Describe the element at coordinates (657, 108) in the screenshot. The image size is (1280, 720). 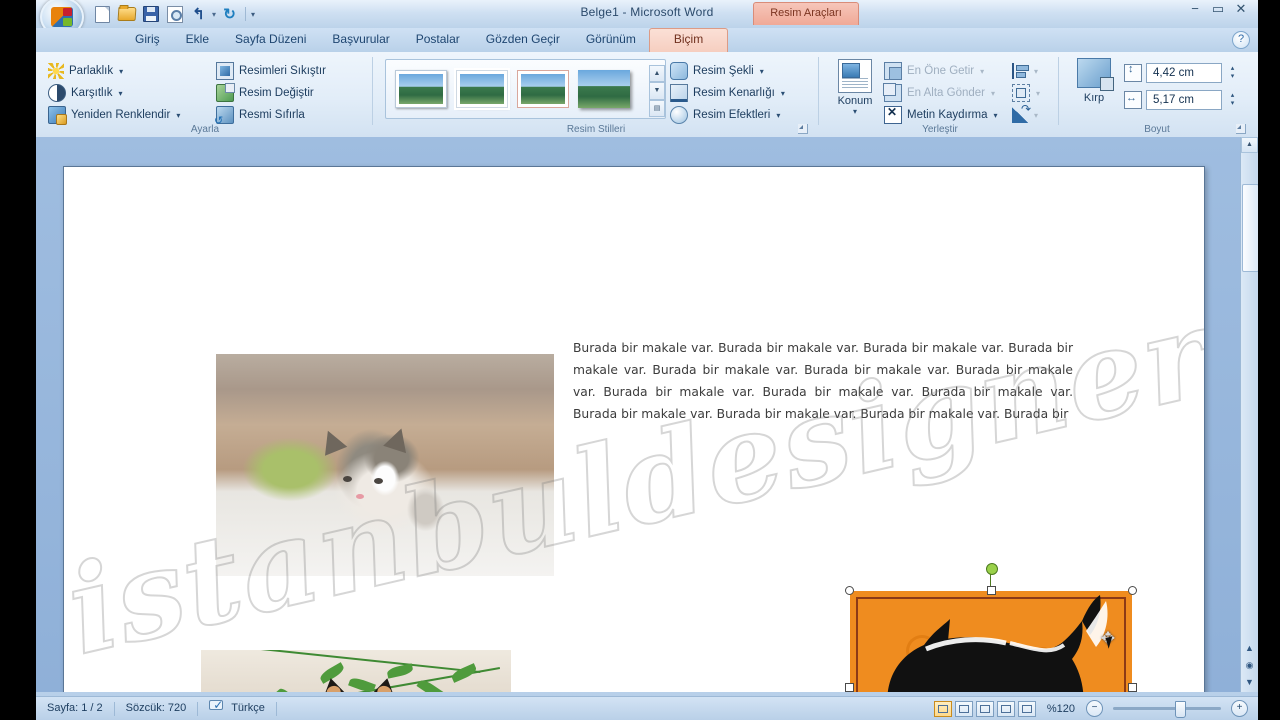
I see `gallery-more-button: ▤` at that location.